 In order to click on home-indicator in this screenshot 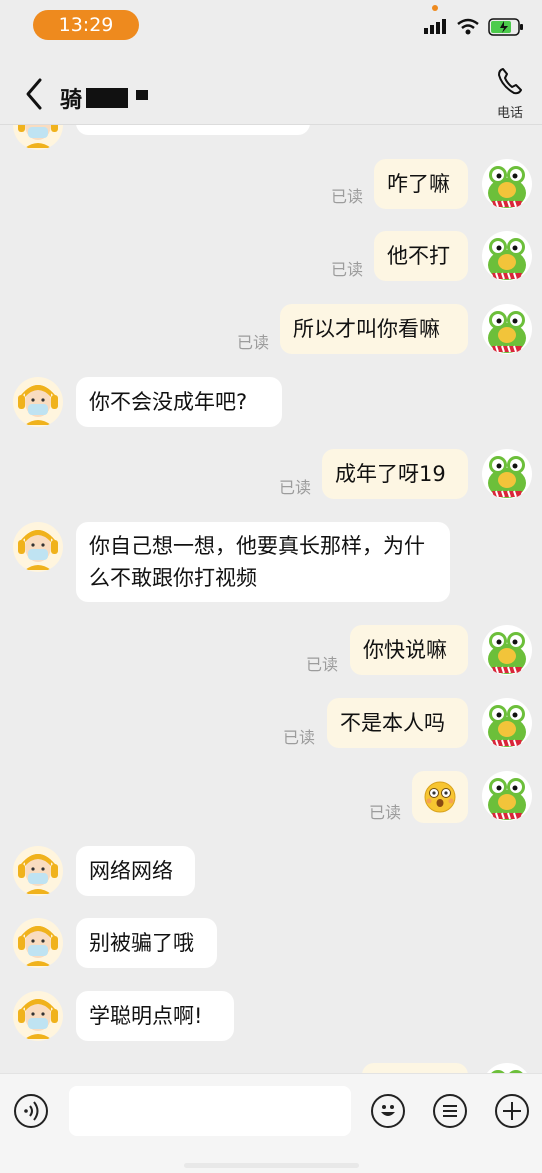, I will do `click(271, 1165)`.